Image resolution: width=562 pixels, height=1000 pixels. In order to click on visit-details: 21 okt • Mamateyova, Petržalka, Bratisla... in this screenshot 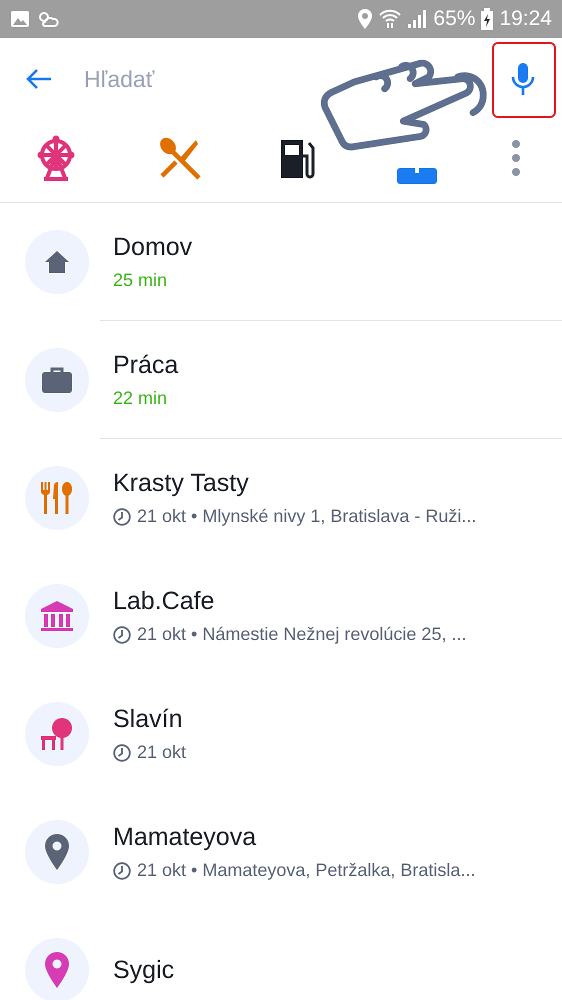, I will do `click(306, 870)`.